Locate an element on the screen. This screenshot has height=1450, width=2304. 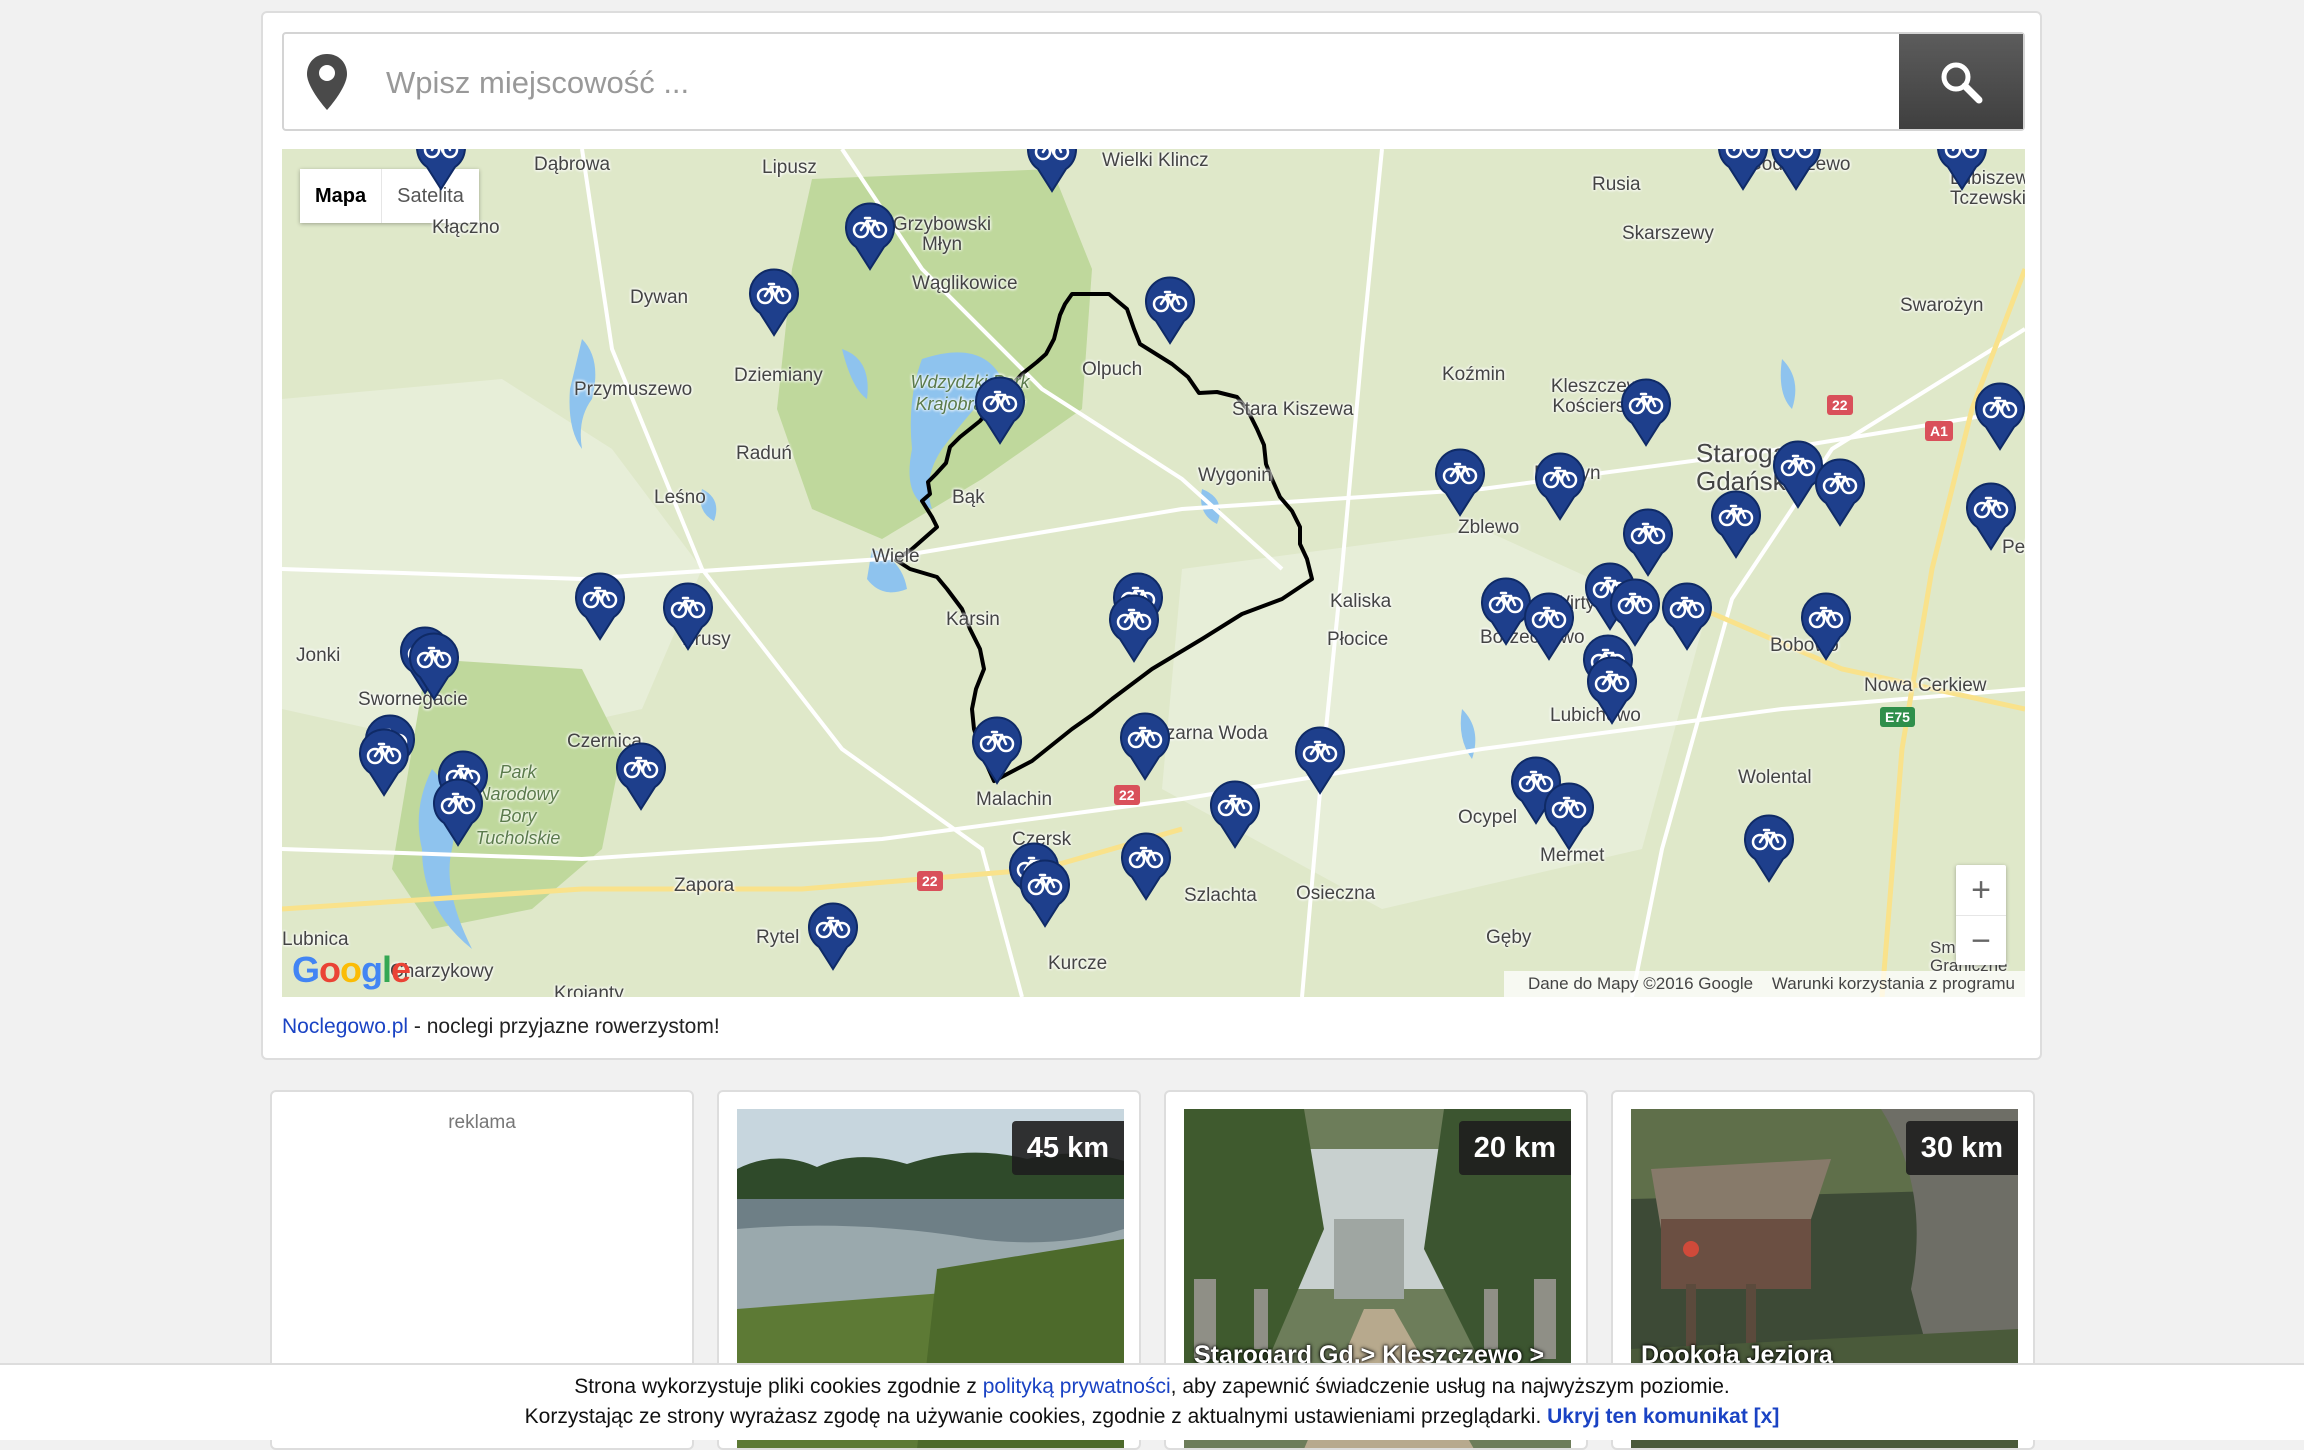
place-label: Wygonin is located at coordinates (1235, 475).